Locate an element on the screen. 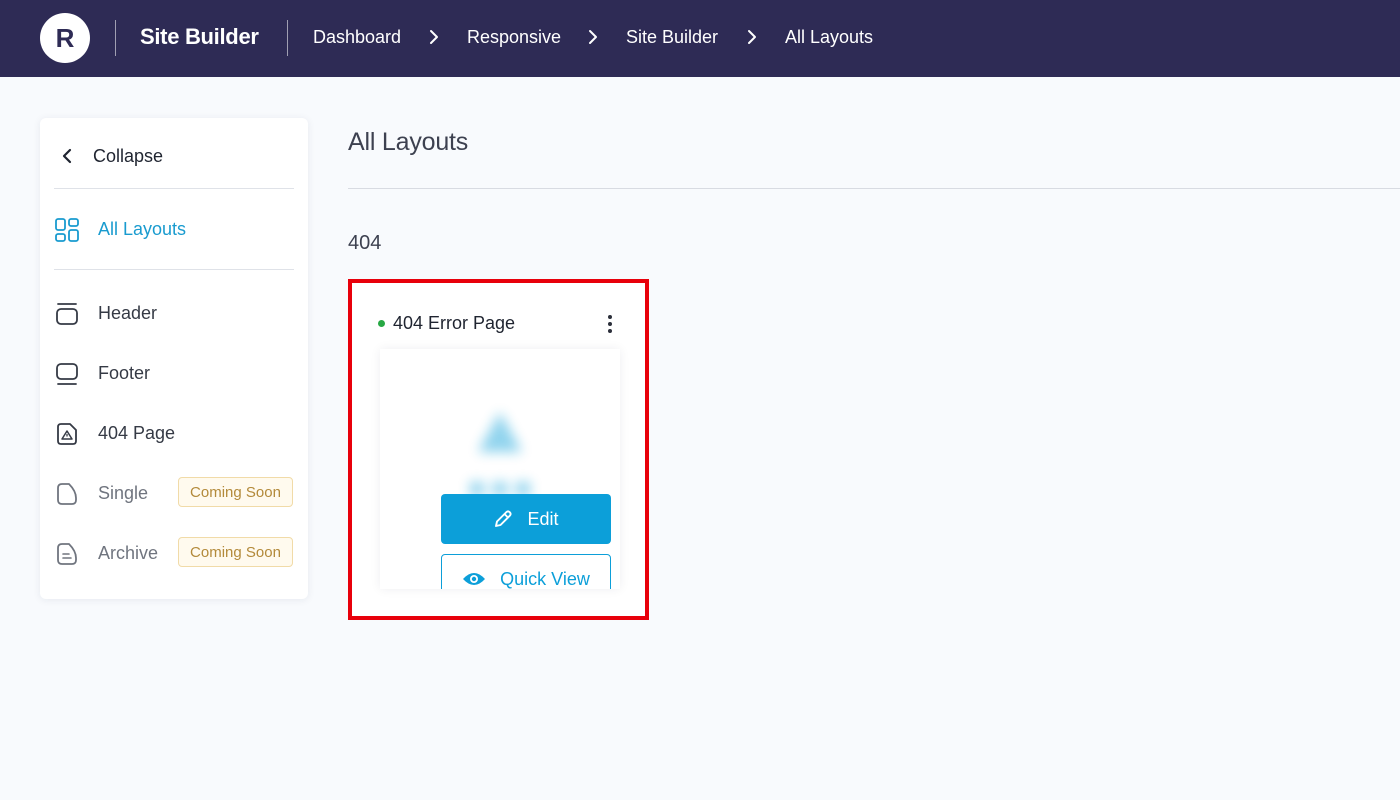  sidebar-item-label: Footer is located at coordinates (124, 372).